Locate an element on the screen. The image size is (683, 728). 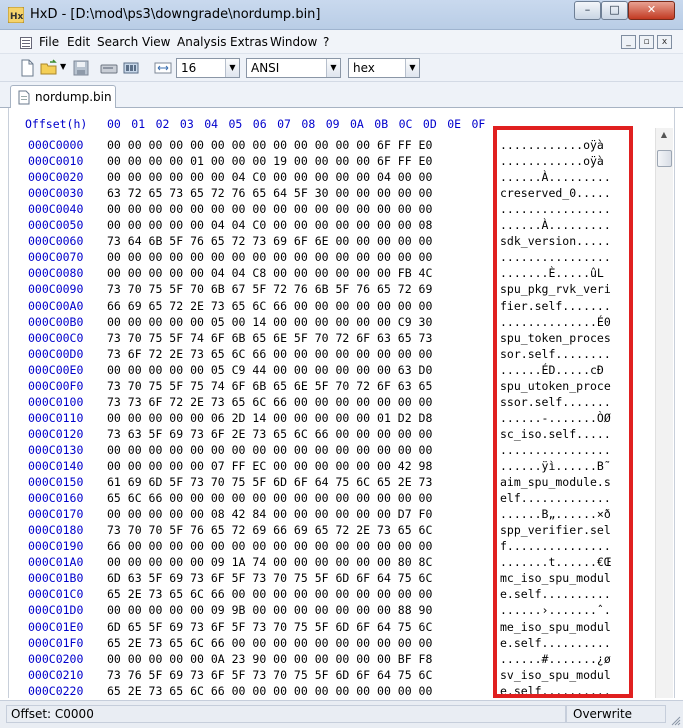
row-offset: 000C0110 is located at coordinates (55, 418).